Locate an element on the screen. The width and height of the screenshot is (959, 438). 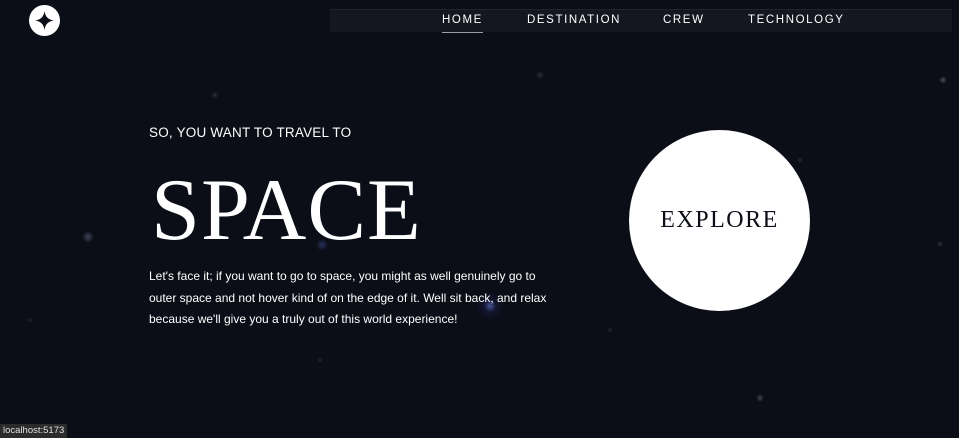
hero-title: SPACE is located at coordinates (286, 210).